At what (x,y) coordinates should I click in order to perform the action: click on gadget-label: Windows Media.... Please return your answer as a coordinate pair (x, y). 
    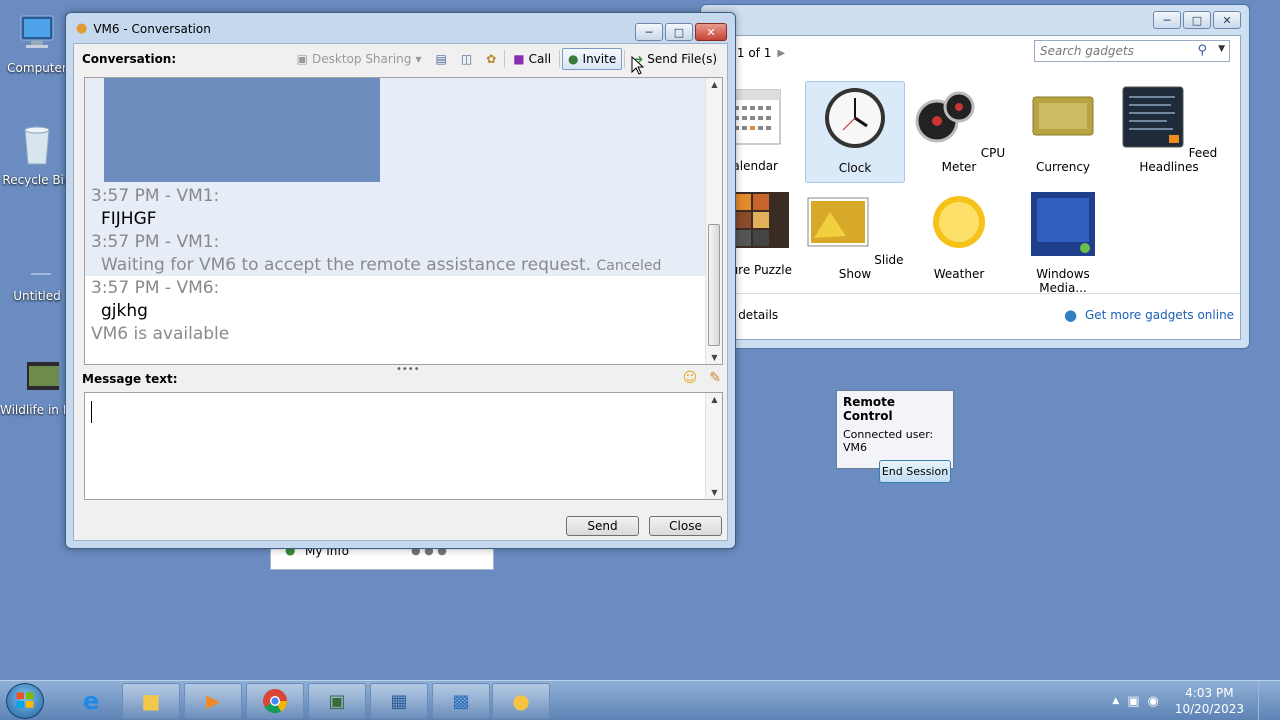
    Looking at the image, I should click on (1063, 281).